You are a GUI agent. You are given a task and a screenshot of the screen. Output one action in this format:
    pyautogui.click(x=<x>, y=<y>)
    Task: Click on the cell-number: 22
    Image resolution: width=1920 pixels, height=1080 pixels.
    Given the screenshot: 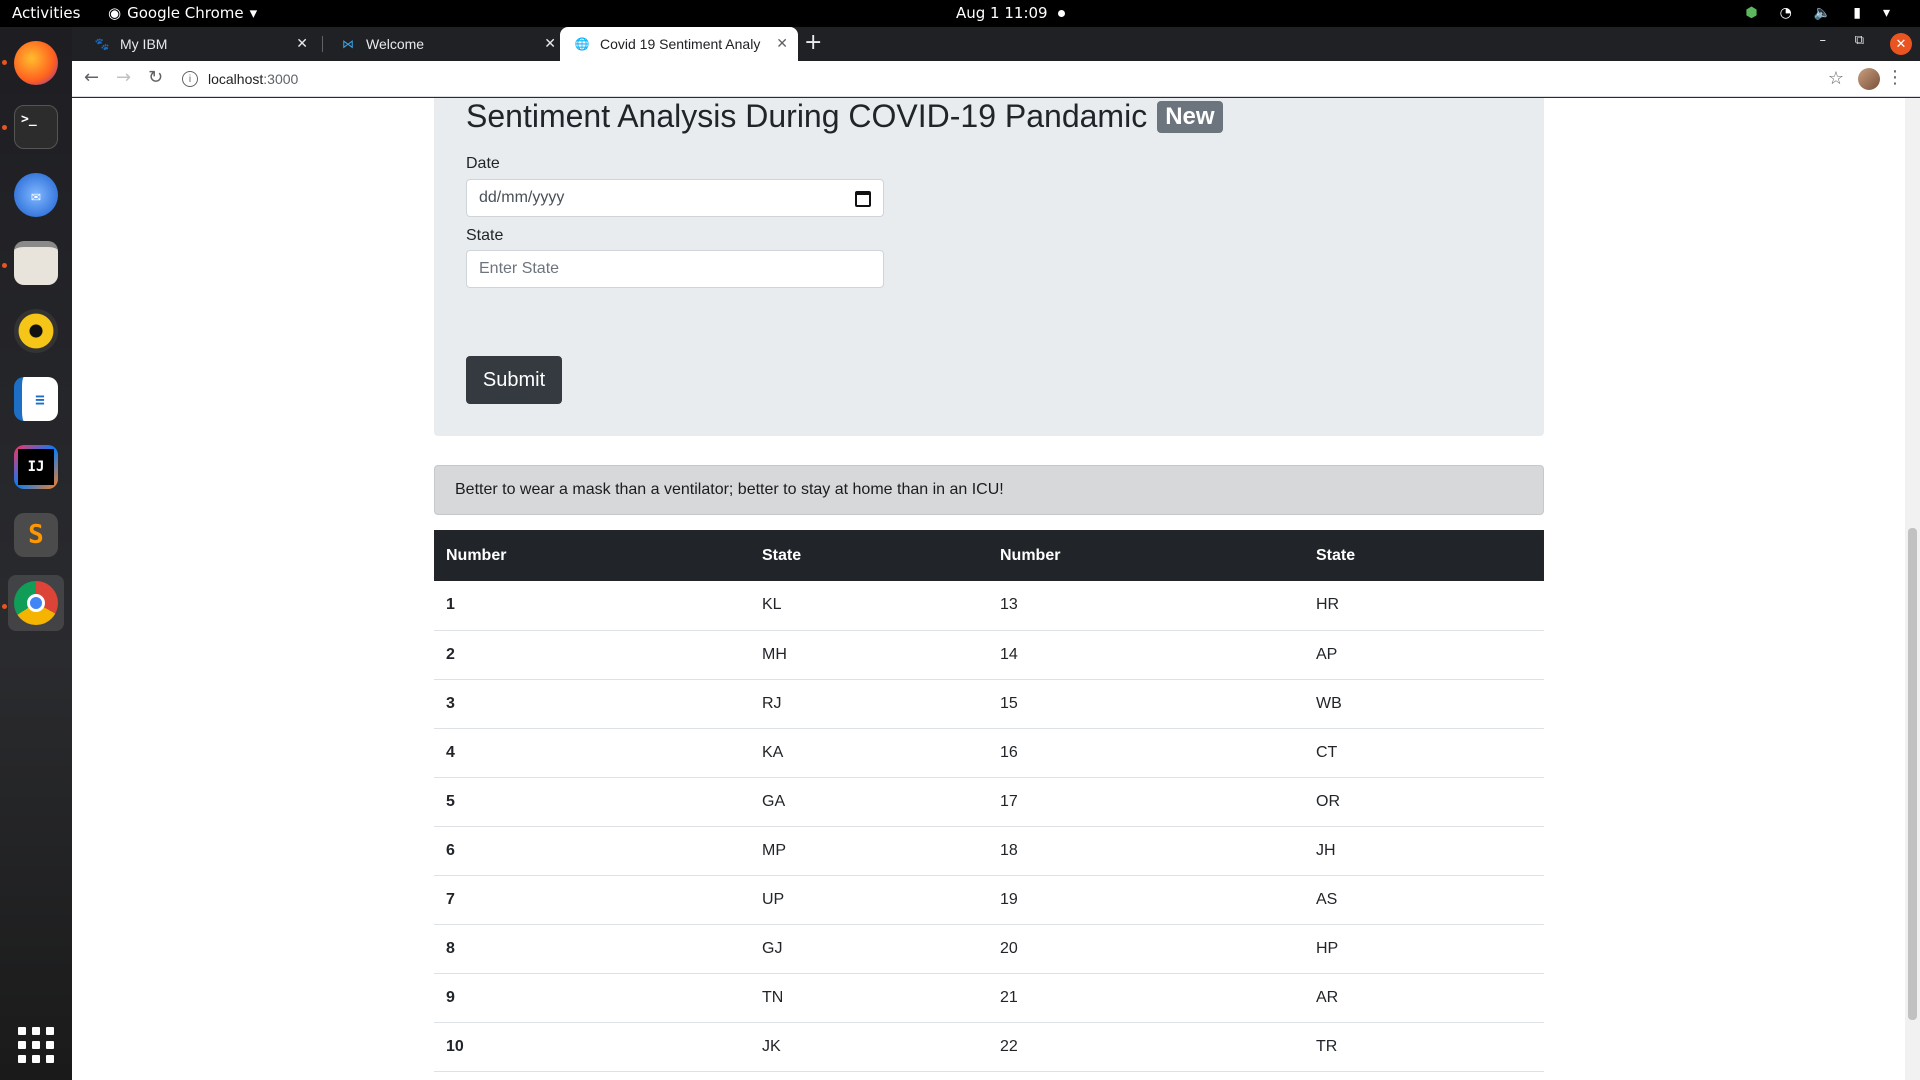 What is the action you would take?
    pyautogui.click(x=1146, y=1047)
    